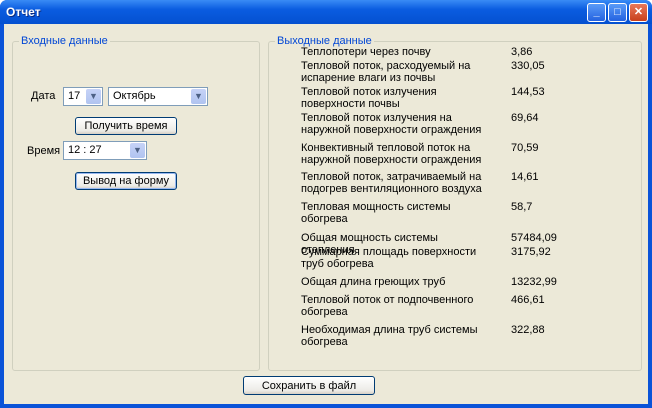 This screenshot has height=408, width=652. Describe the element at coordinates (528, 66) in the screenshot. I see `output-row-value: 330,05` at that location.